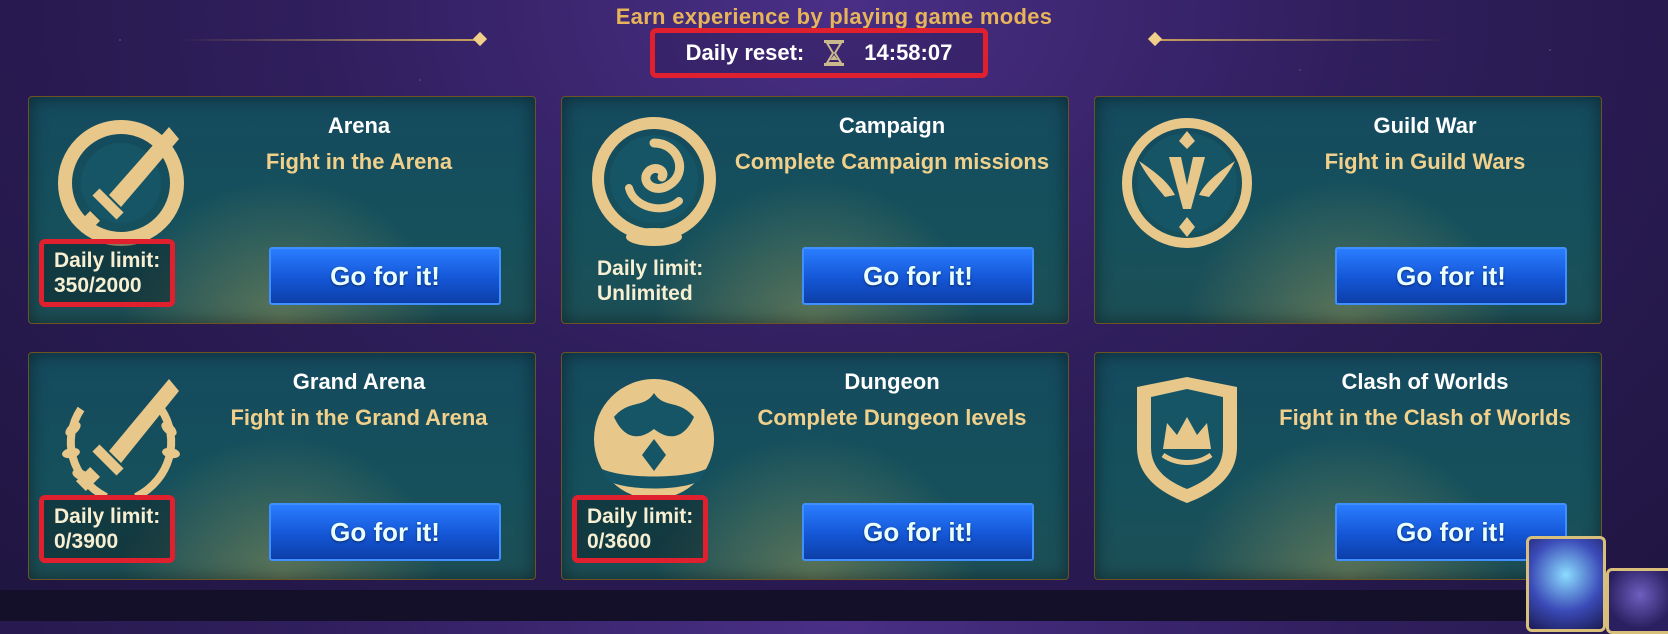 This screenshot has width=1668, height=634. I want to click on daily-limit-value: 350/2000, so click(98, 285).